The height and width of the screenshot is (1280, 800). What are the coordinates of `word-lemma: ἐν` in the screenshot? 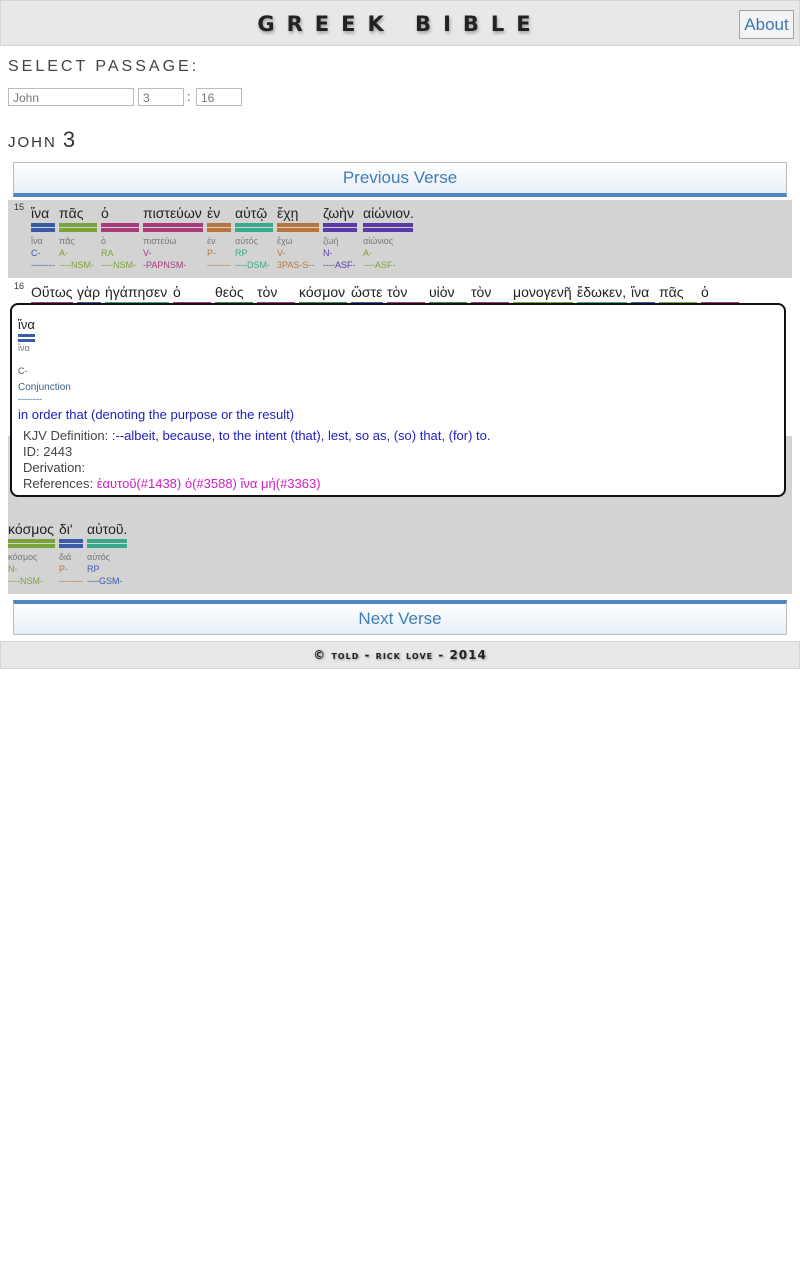 It's located at (211, 241).